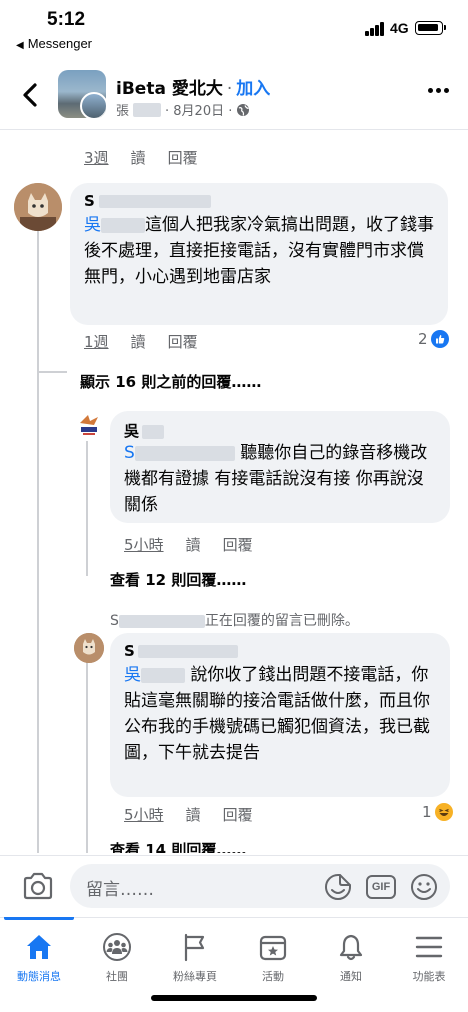 Image resolution: width=468 pixels, height=1012 pixels. Describe the element at coordinates (152, 157) in the screenshot. I see `comment-actions: 3週 讀 回覆` at that location.